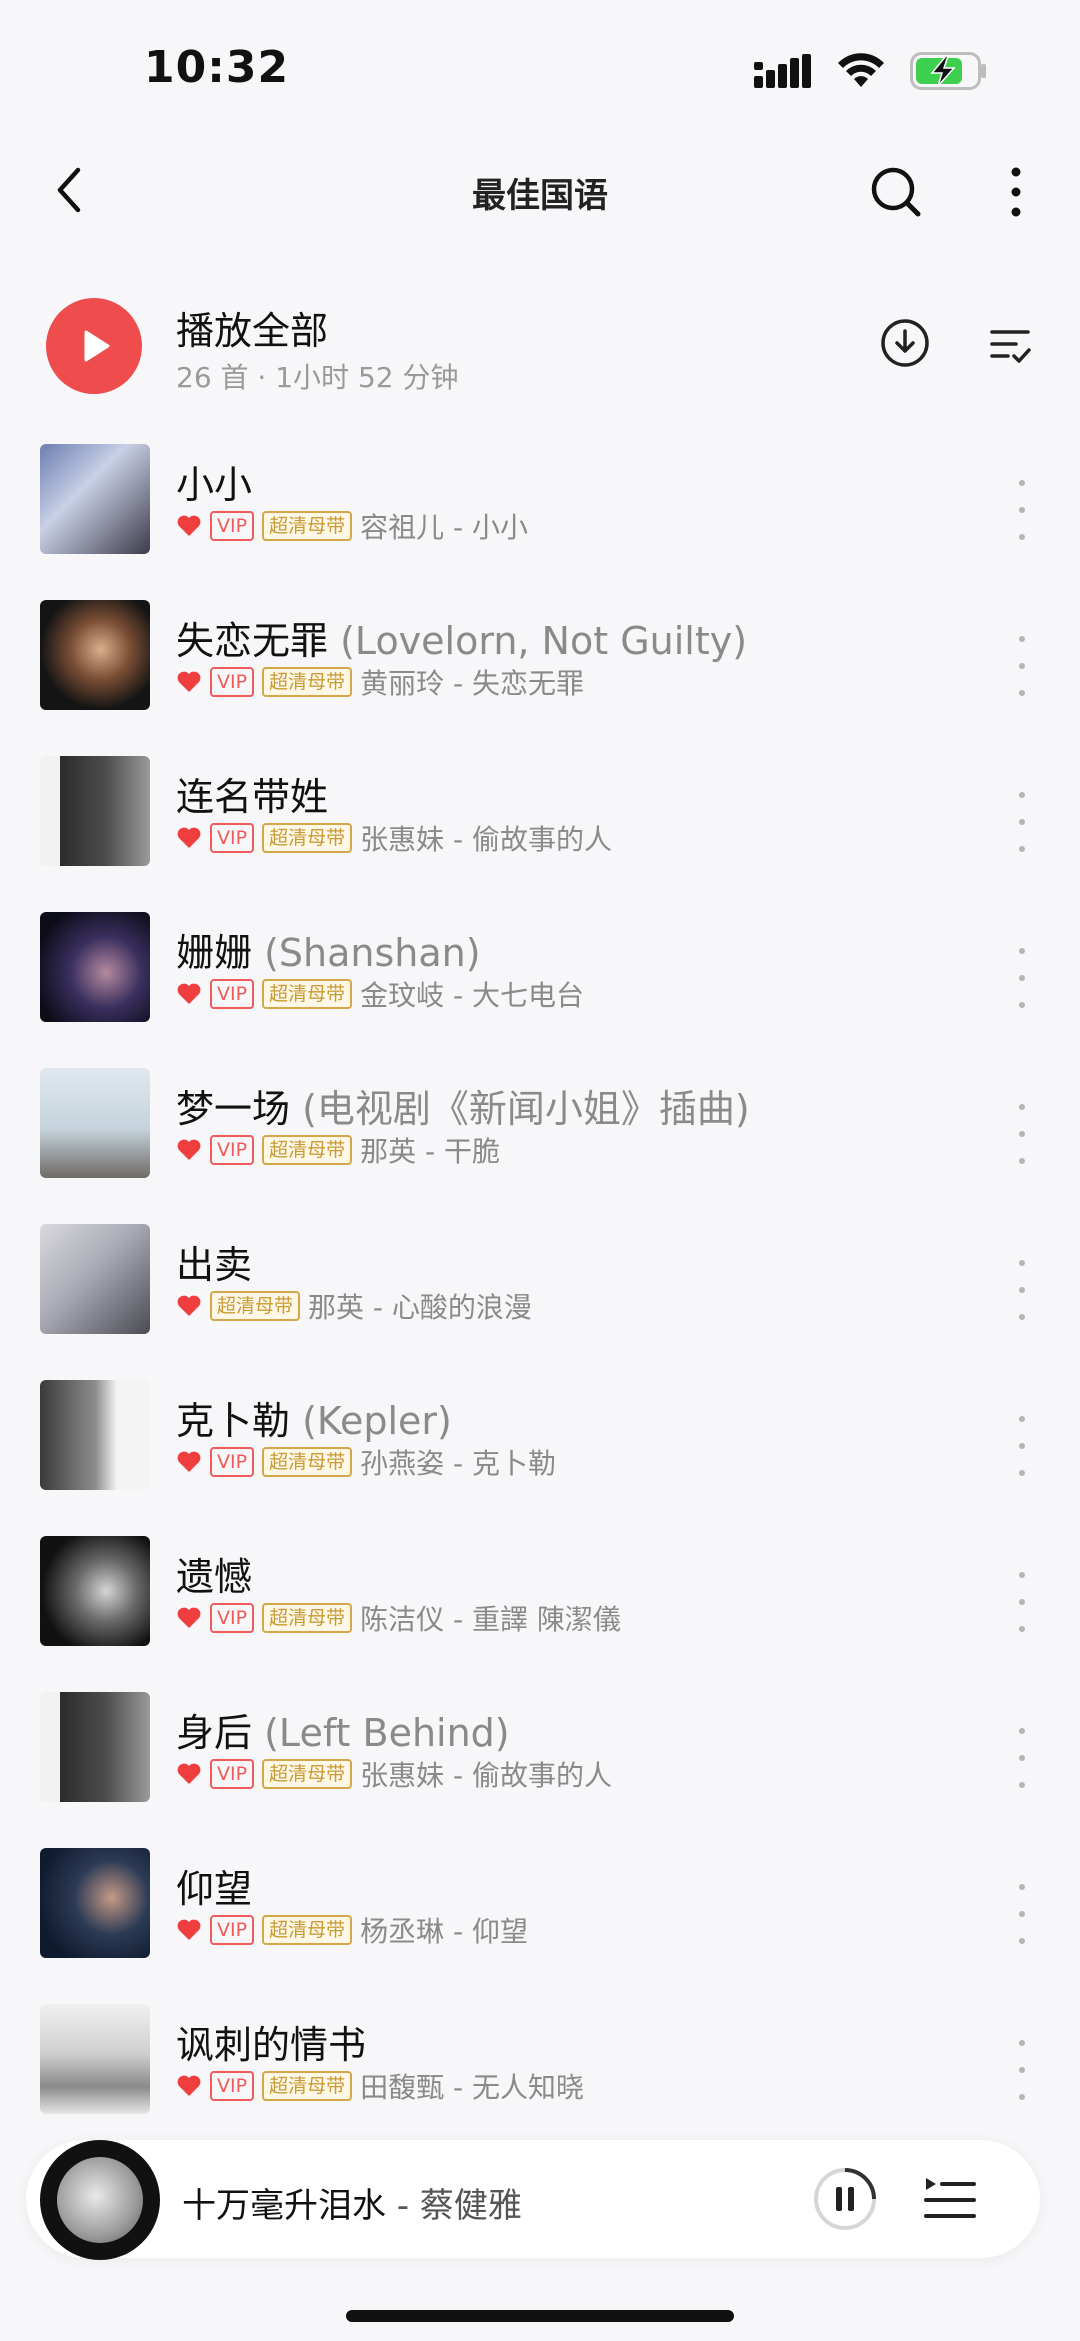  I want to click on song-row: 克卜勒 (Kepler) VIP 超清母带 孙燕姿 - 克卜勒, so click(540, 1450).